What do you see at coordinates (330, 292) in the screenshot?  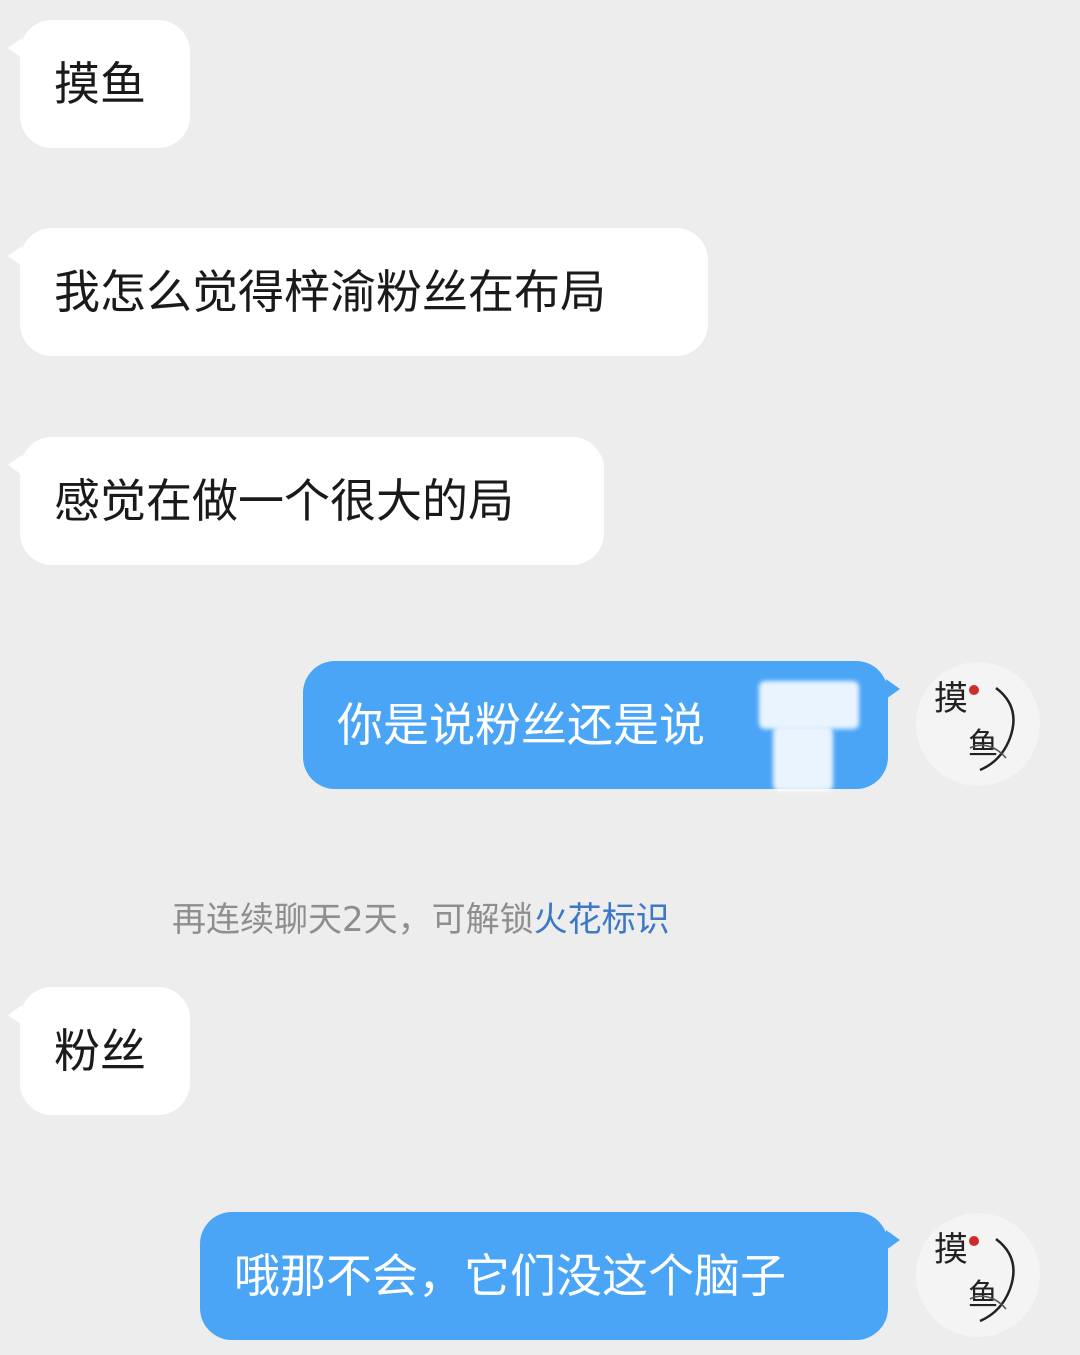 I see `message-text: 我怎么觉得梓渝粉丝在布局` at bounding box center [330, 292].